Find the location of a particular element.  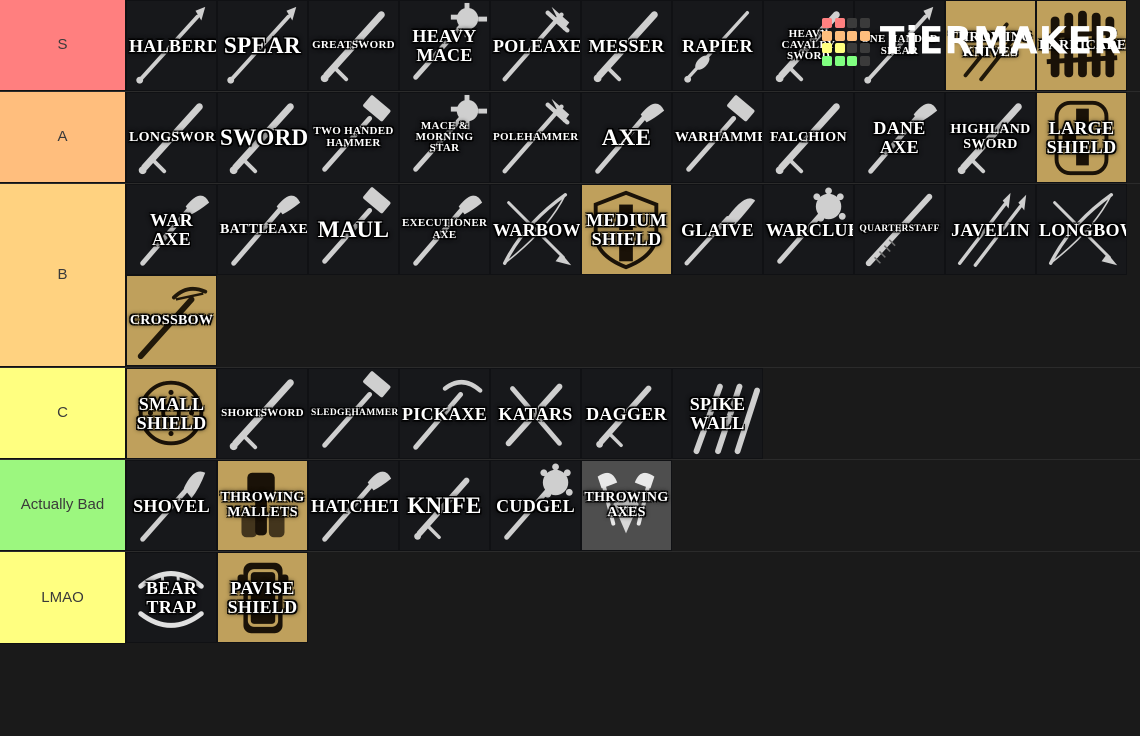

tier-item-shovel: Shovel is located at coordinates (171, 505).